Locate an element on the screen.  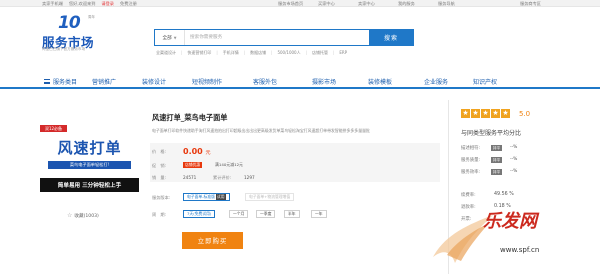
hot-word: 全渠道设计 is located at coordinates (166, 53).